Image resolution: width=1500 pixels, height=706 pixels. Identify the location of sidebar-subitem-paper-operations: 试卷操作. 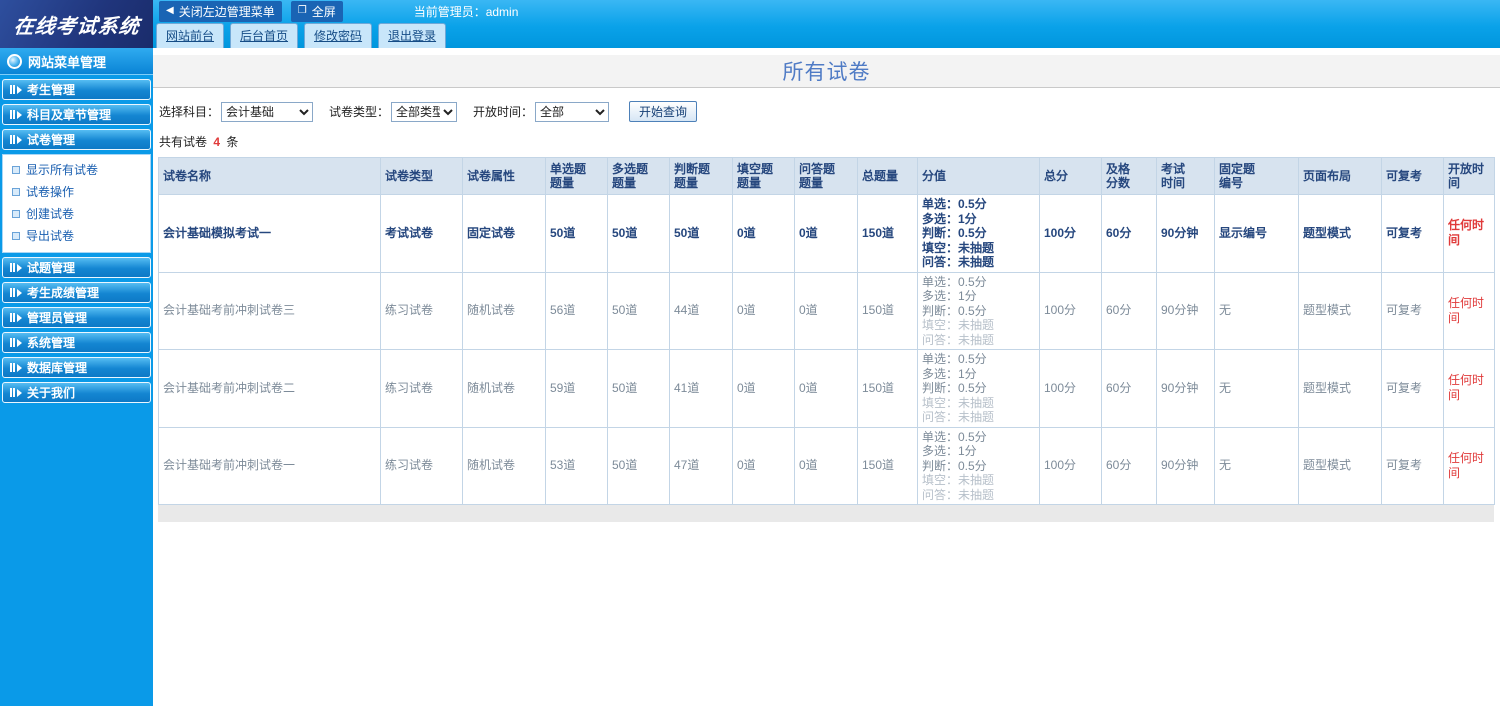
(79, 191).